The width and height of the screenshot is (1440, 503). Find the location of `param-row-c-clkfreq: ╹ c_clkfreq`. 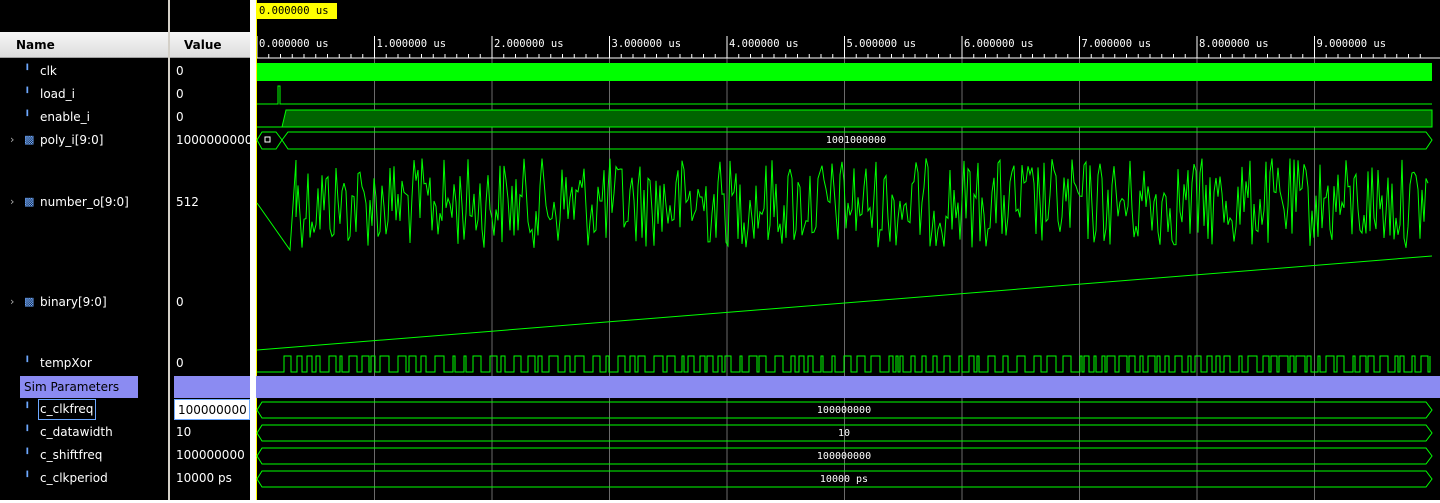

param-row-c-clkfreq: ╹ c_clkfreq is located at coordinates (84, 409).